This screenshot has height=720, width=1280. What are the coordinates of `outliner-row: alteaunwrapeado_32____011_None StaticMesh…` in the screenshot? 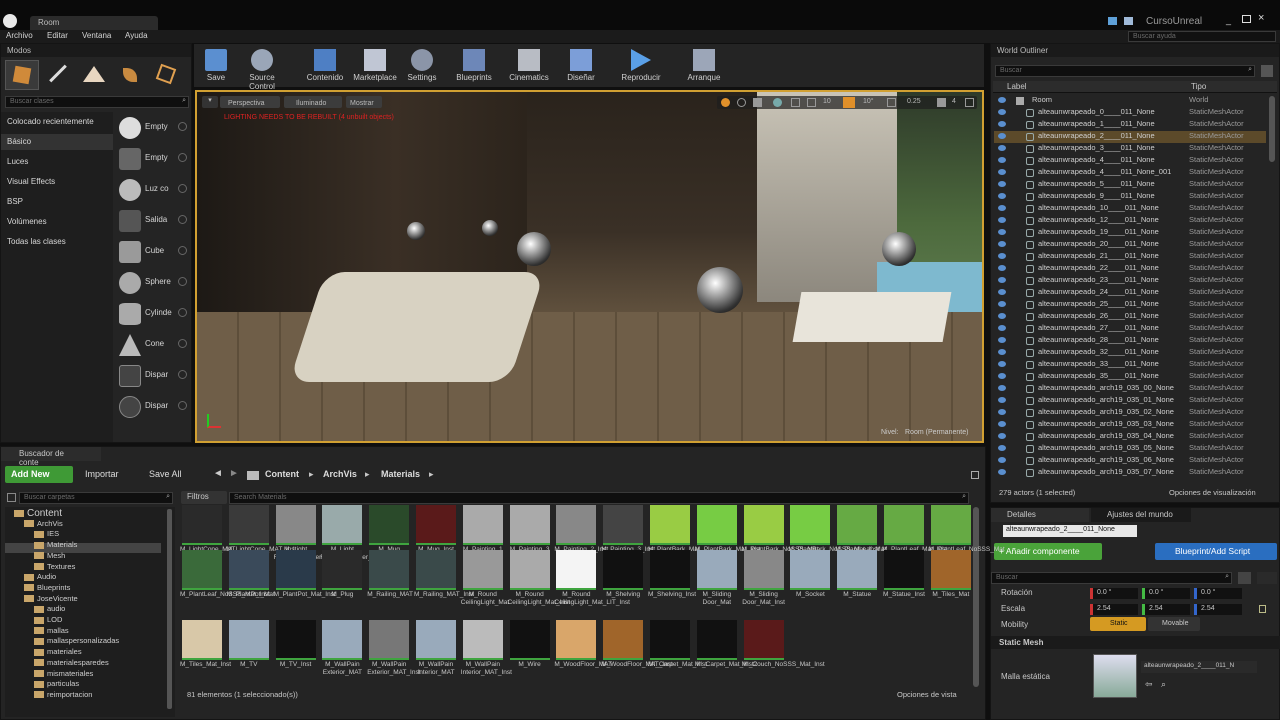 It's located at (1130, 353).